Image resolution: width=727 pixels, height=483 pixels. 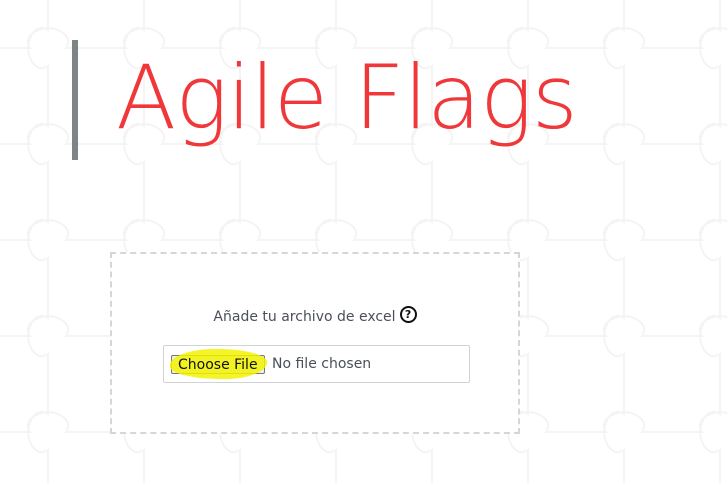 What do you see at coordinates (75, 100) in the screenshot?
I see `title-accent-bar` at bounding box center [75, 100].